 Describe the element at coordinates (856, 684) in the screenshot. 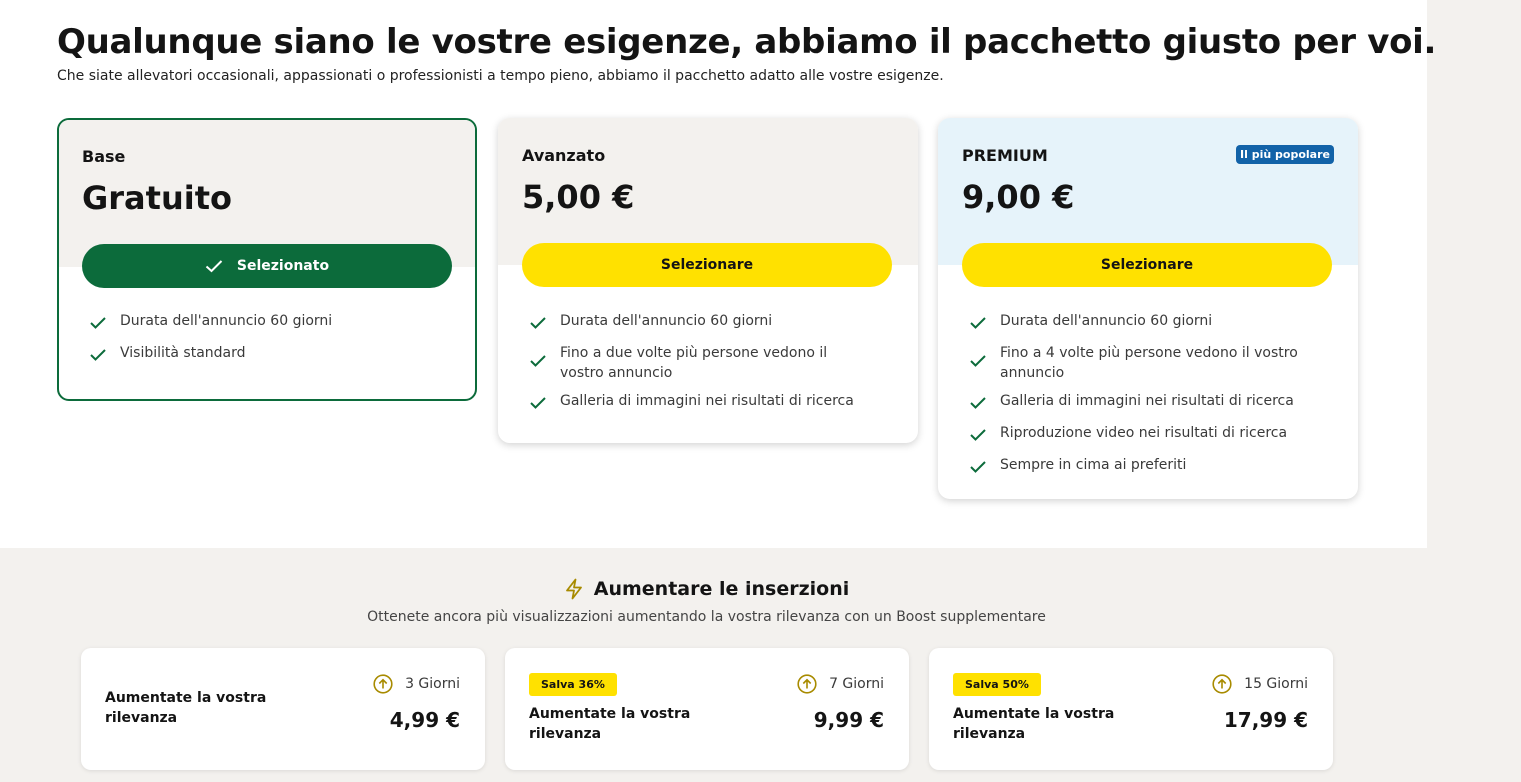

I see `boost-days-label: 7 Giorni` at that location.